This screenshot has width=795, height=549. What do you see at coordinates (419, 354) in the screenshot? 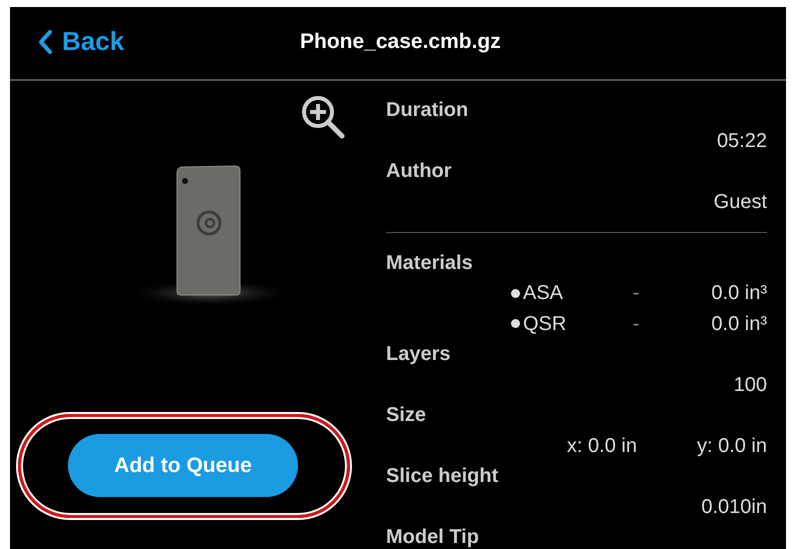
I see `detail-label: Layers` at bounding box center [419, 354].